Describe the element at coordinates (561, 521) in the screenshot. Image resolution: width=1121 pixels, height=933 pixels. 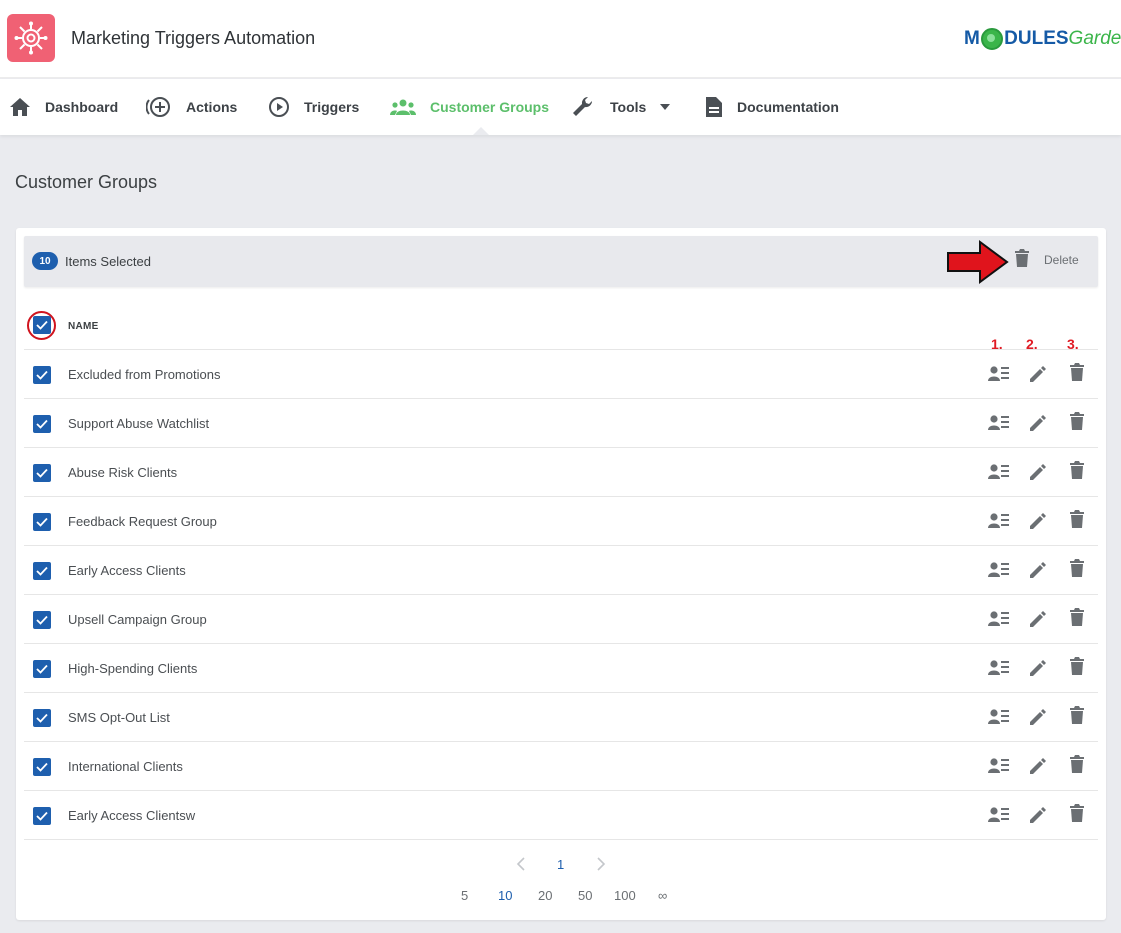
I see `table-row: Feedback Request Group` at that location.